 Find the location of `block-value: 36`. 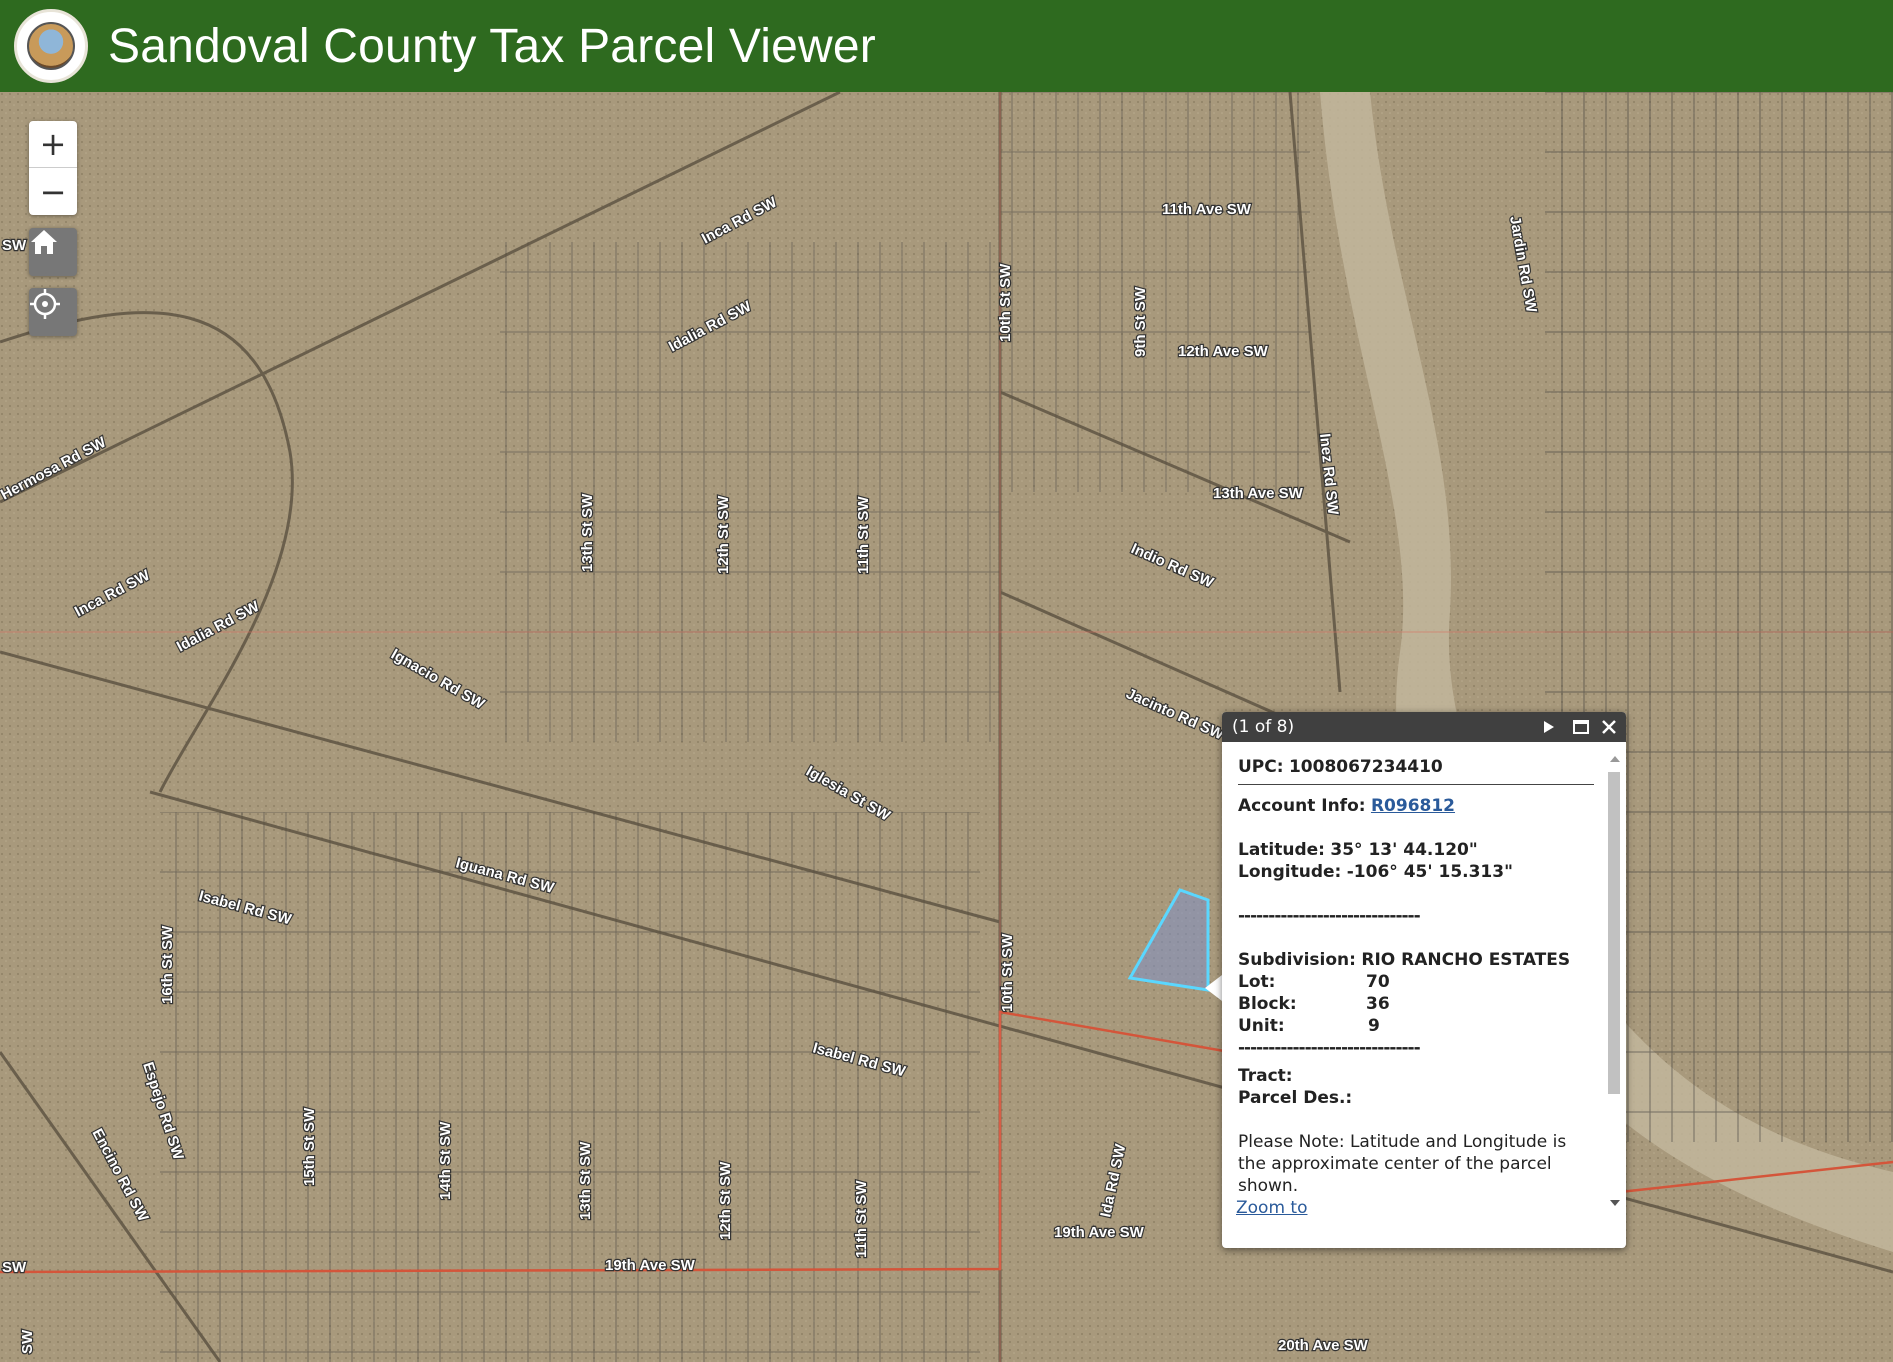

block-value: 36 is located at coordinates (1378, 1004).